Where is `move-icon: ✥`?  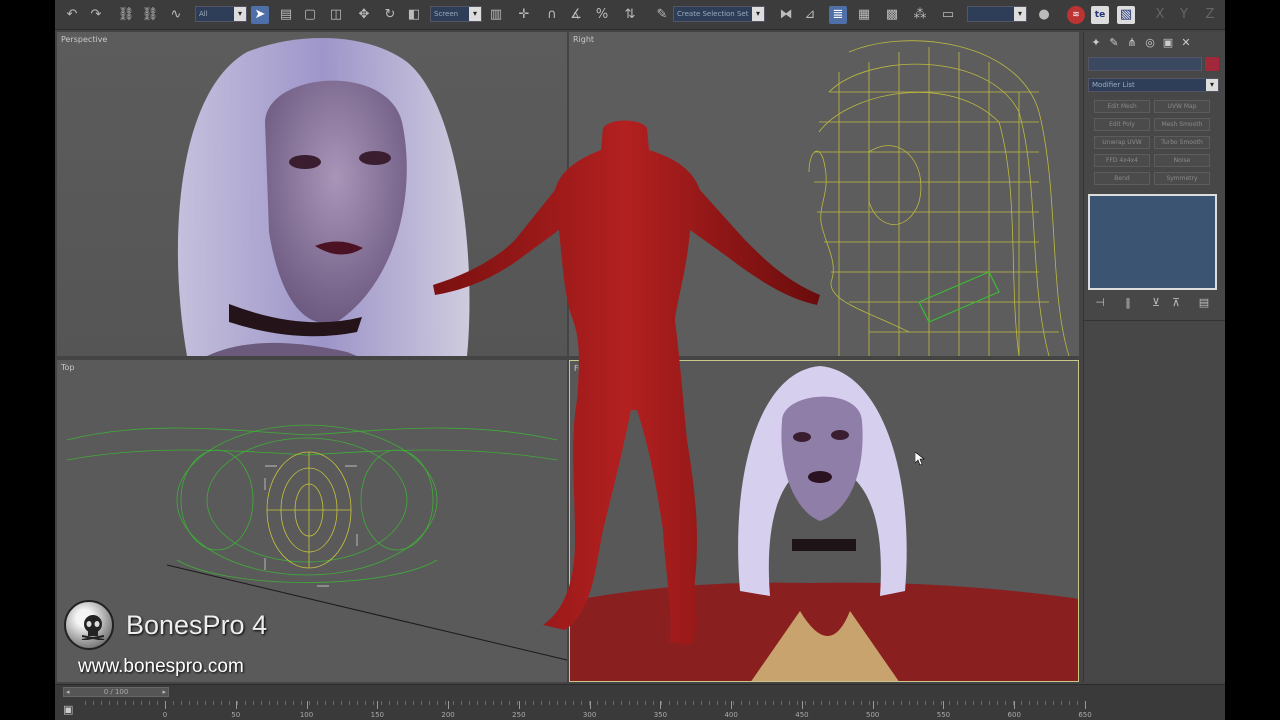
move-icon: ✥ is located at coordinates (364, 15).